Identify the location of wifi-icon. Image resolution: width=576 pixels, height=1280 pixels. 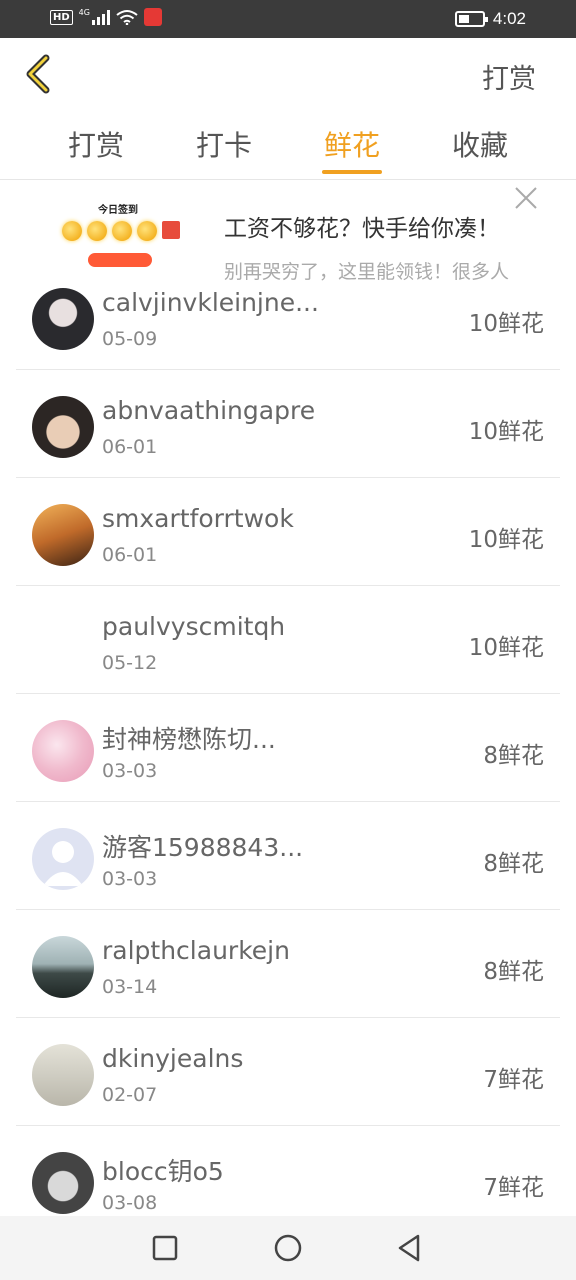
(127, 17).